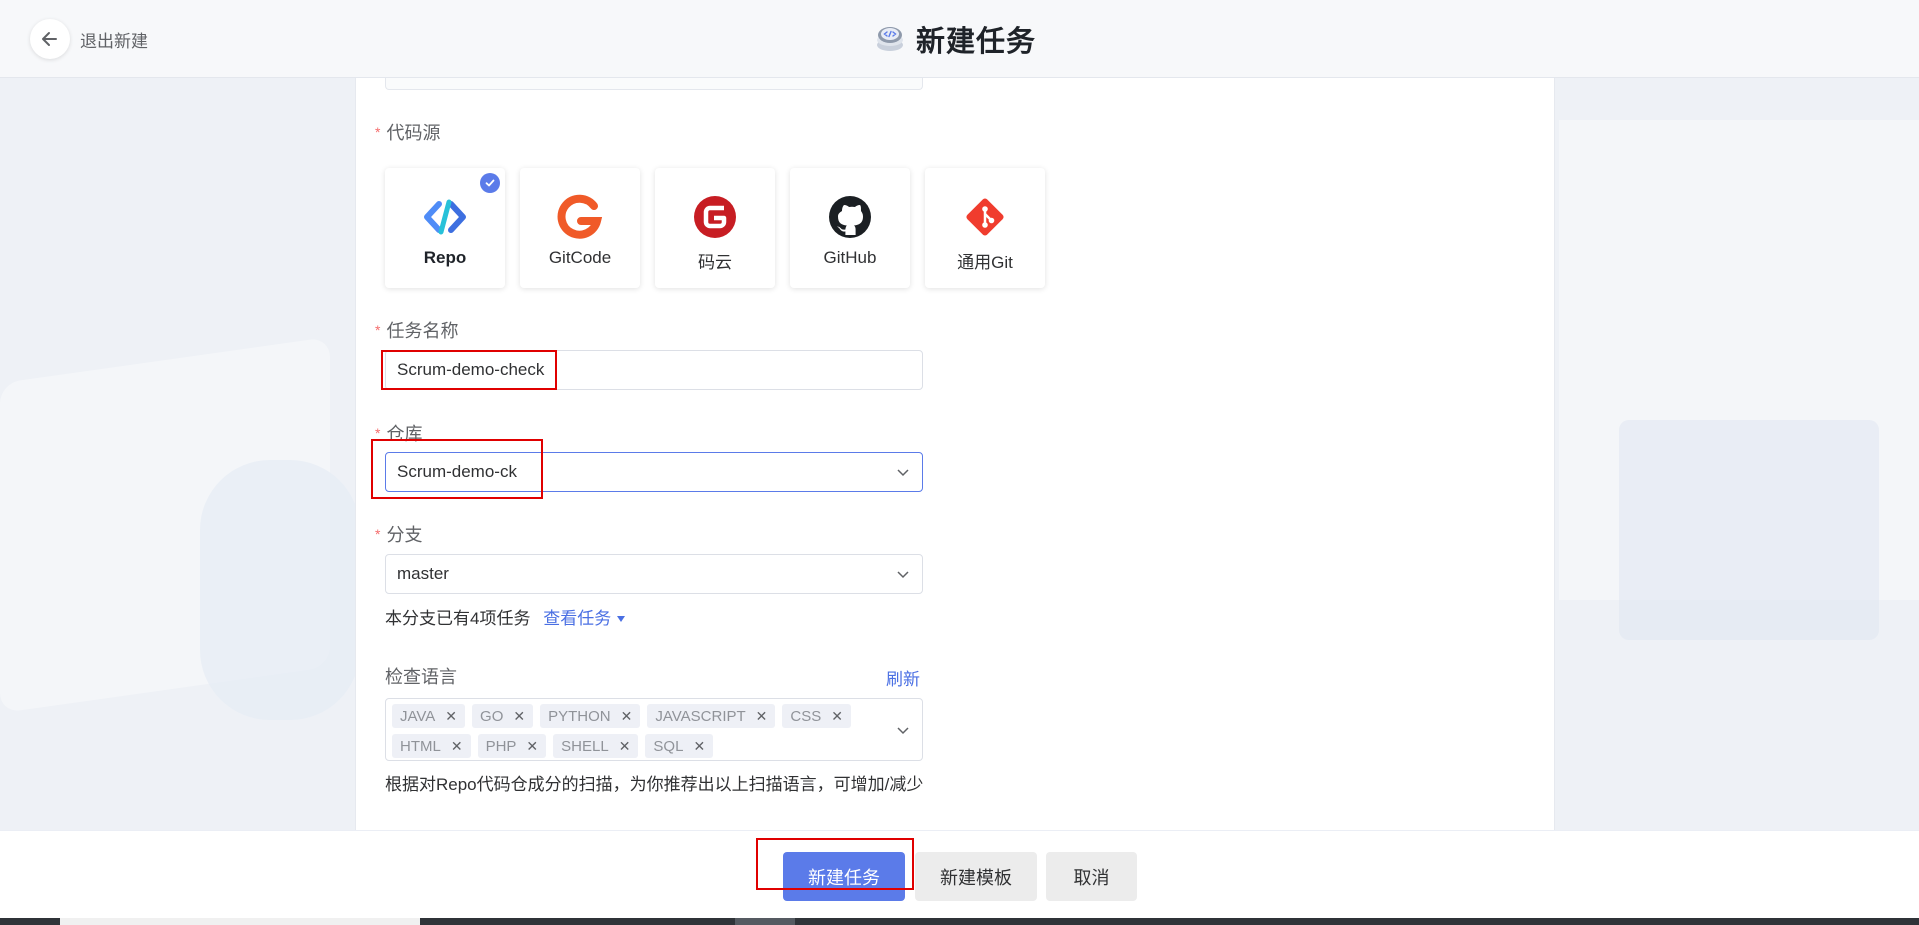 The width and height of the screenshot is (1919, 925). I want to click on footer-bar: 新建任务 新建模板 取消, so click(959, 874).